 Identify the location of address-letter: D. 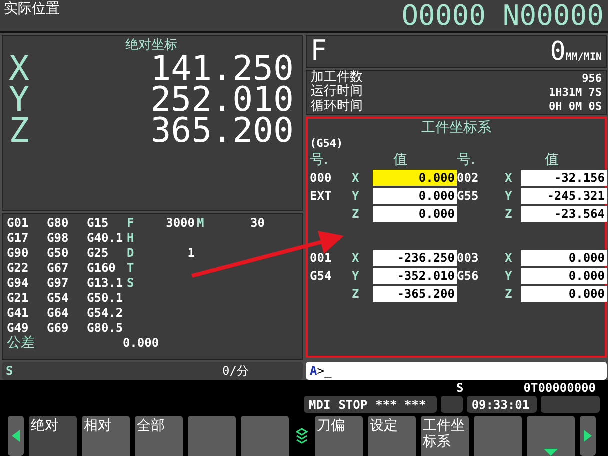
(131, 253).